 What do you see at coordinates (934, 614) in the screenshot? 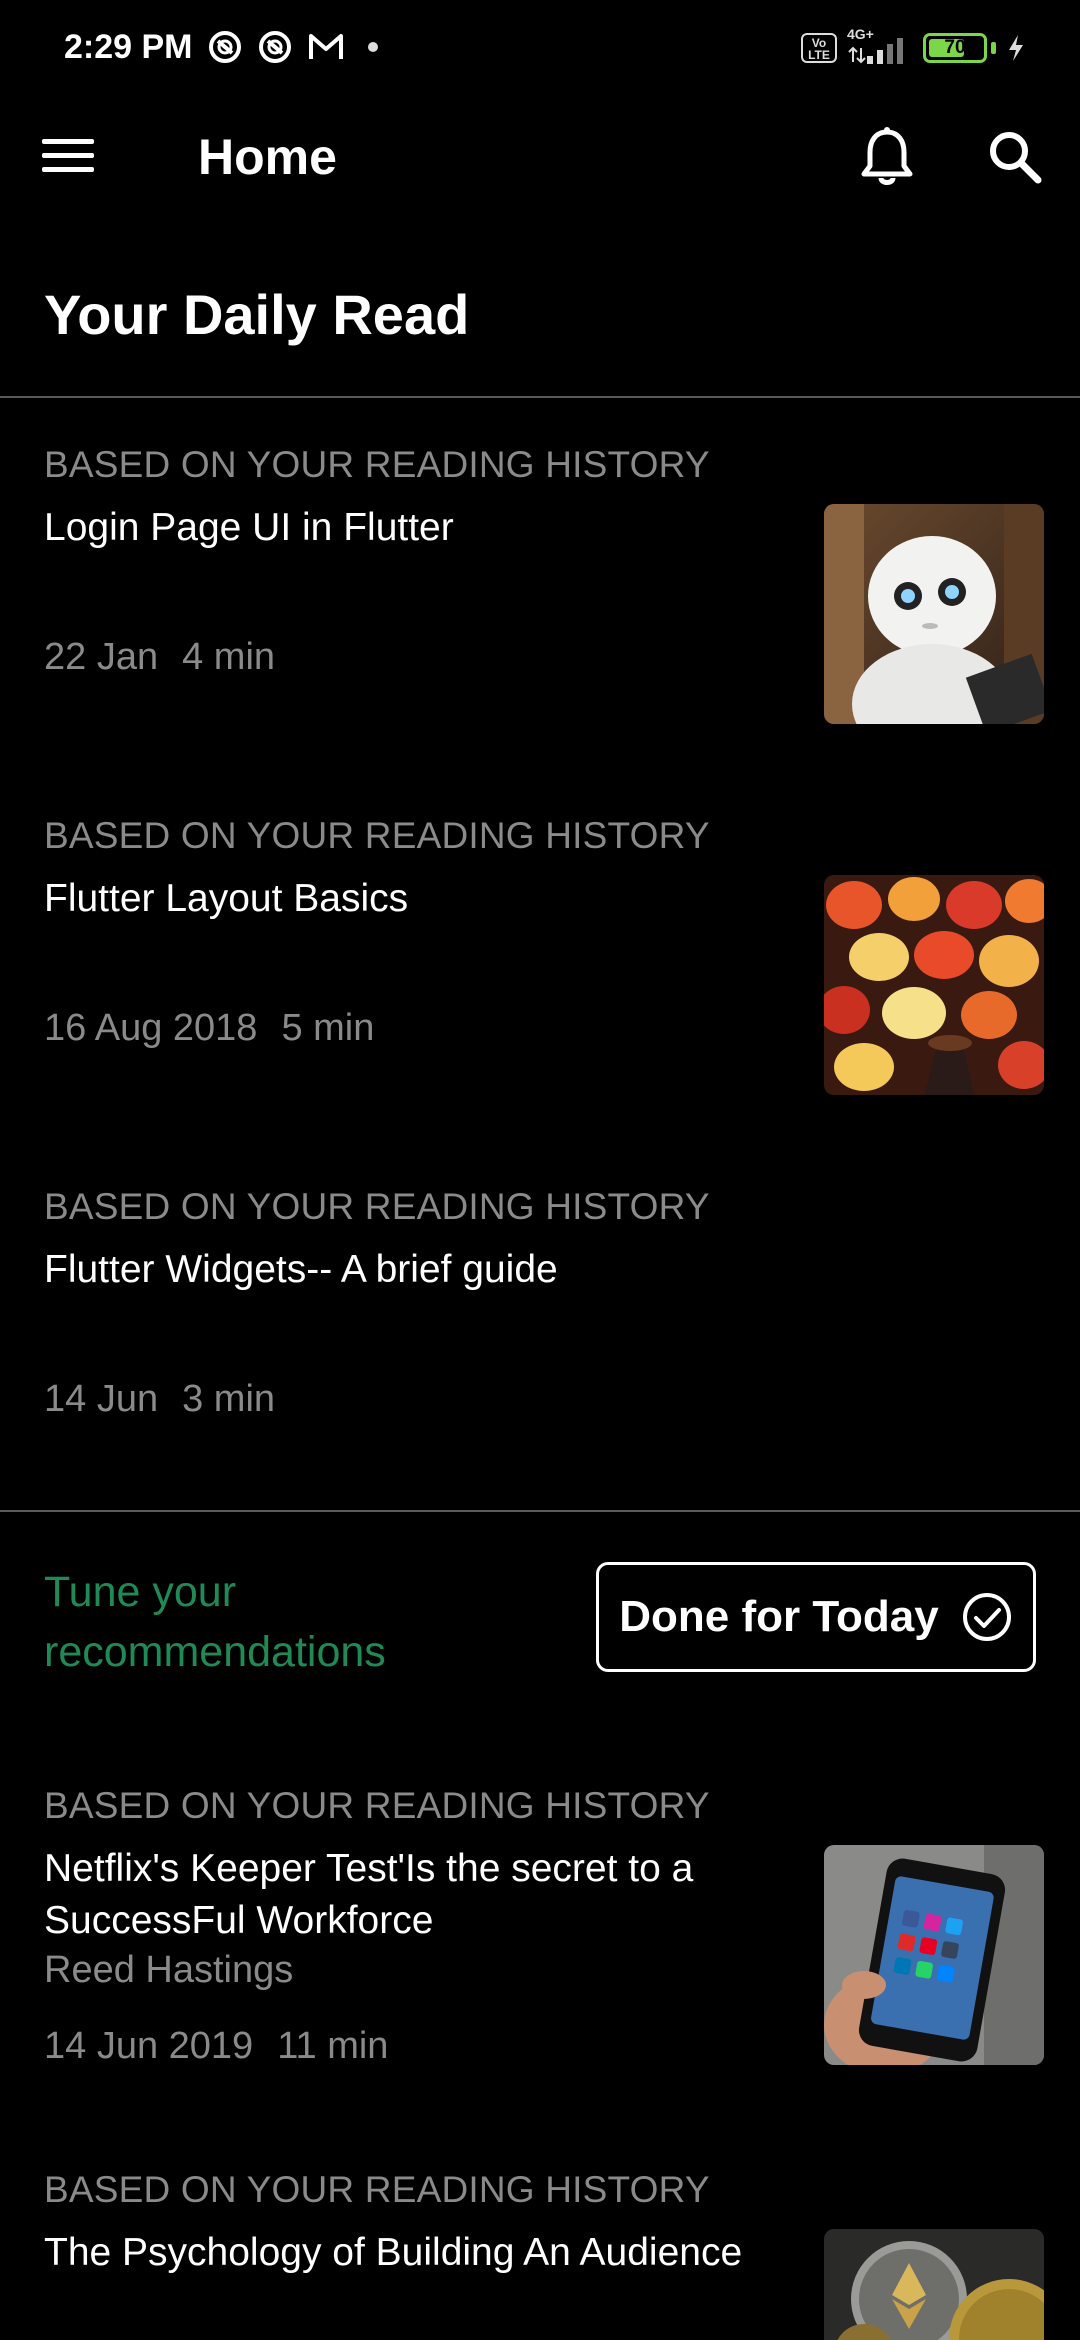
I see `article-thumbnail-robot` at bounding box center [934, 614].